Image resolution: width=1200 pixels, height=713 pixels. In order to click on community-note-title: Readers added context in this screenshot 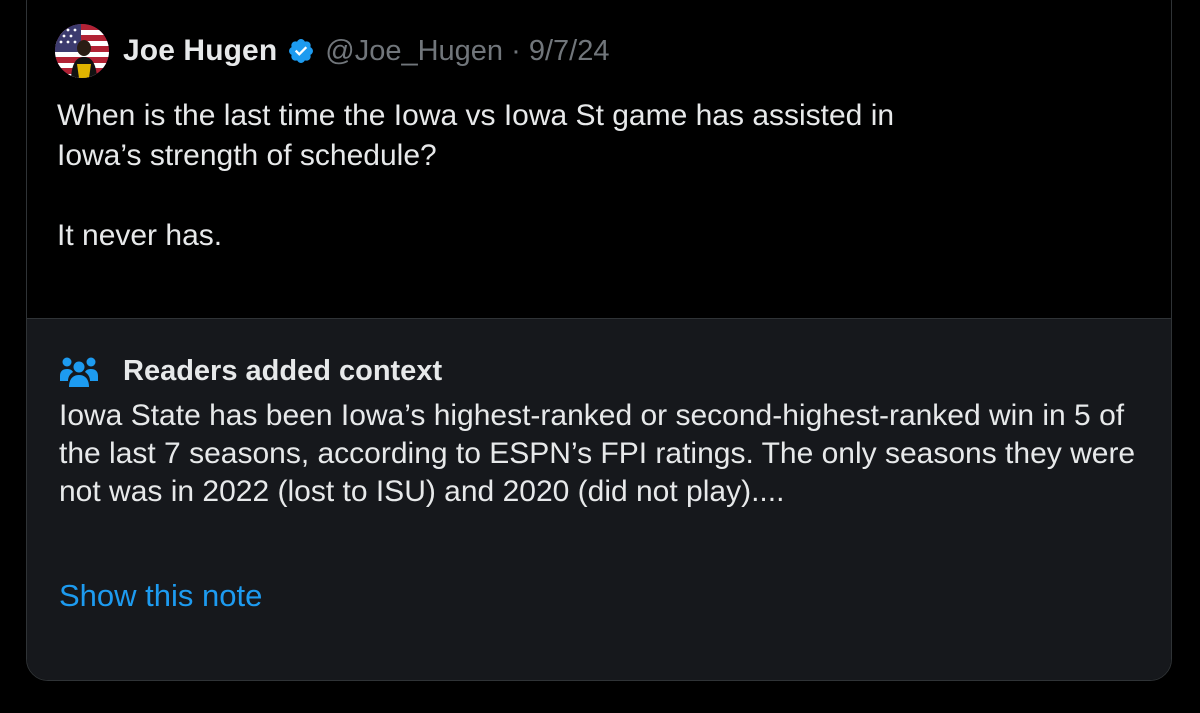, I will do `click(283, 370)`.